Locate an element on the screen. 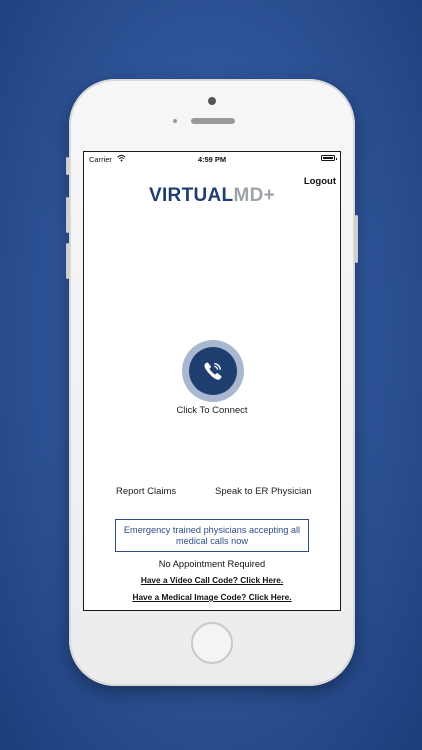 The image size is (422, 750). status-time: 4:59 PM is located at coordinates (212, 159).